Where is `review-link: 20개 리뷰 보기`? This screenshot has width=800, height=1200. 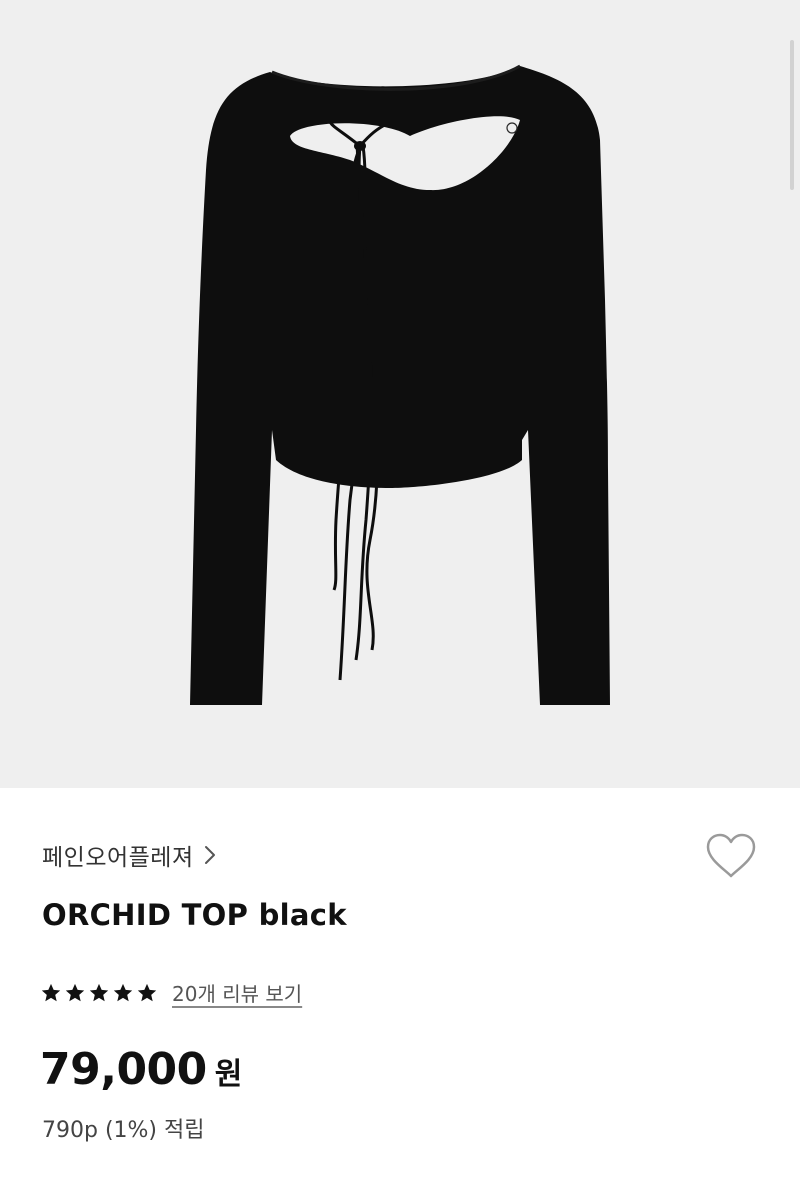 review-link: 20개 리뷰 보기 is located at coordinates (237, 992).